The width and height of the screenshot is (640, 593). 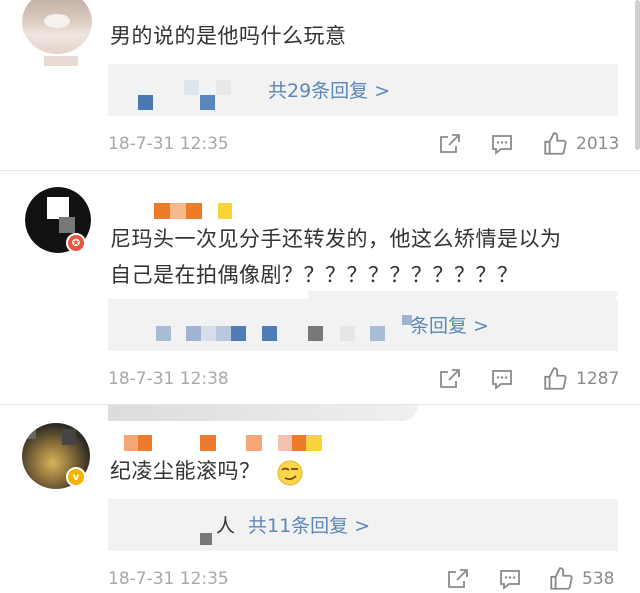 I want to click on verified-badge-icon: ✪, so click(x=76, y=243).